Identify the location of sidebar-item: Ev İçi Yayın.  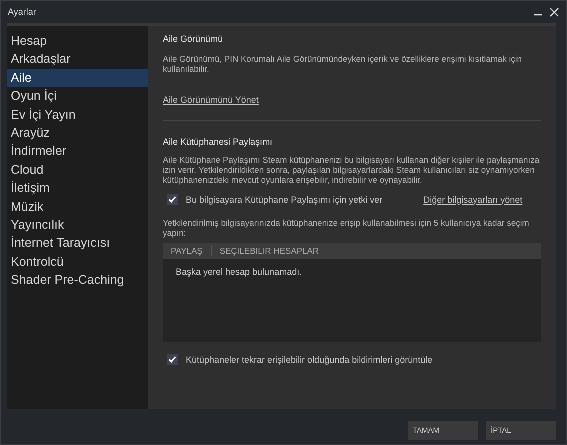
(77, 115).